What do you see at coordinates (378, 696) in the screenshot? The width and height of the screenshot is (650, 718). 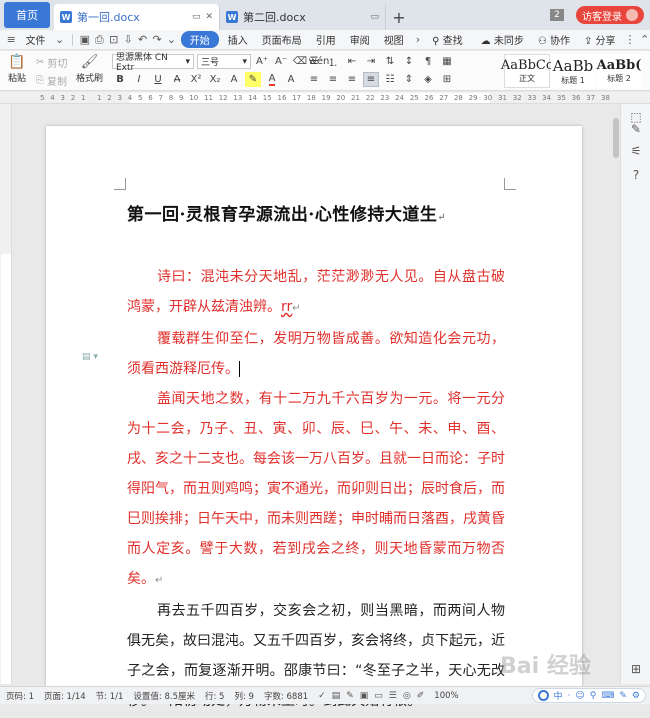 I see `full-screen-icon: ▭` at bounding box center [378, 696].